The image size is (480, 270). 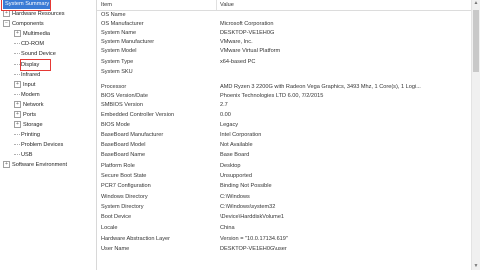 I want to click on row-value: Legacy, so click(x=229, y=125).